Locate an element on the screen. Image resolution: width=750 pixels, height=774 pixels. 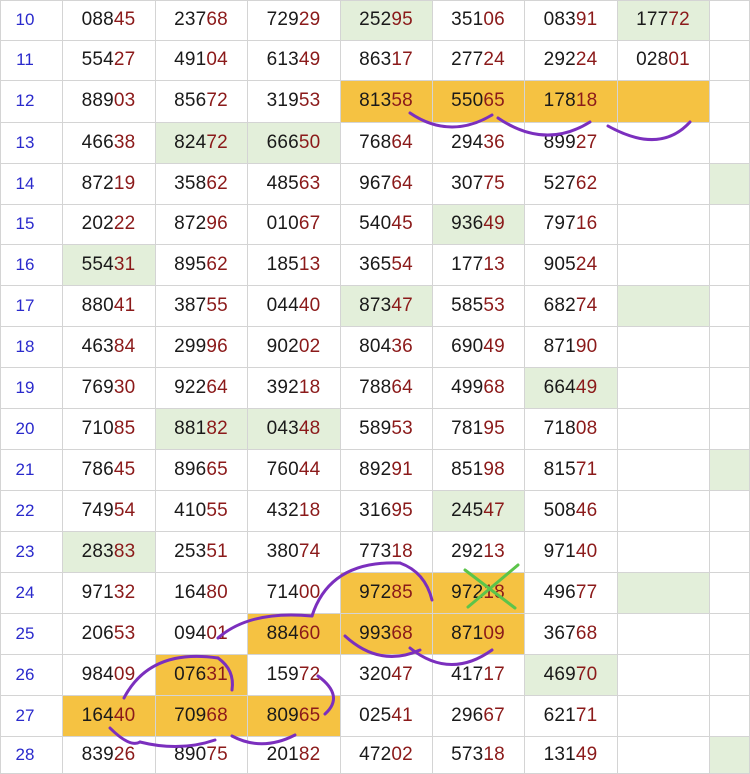
result-cell: 206 53 is located at coordinates (108, 633).